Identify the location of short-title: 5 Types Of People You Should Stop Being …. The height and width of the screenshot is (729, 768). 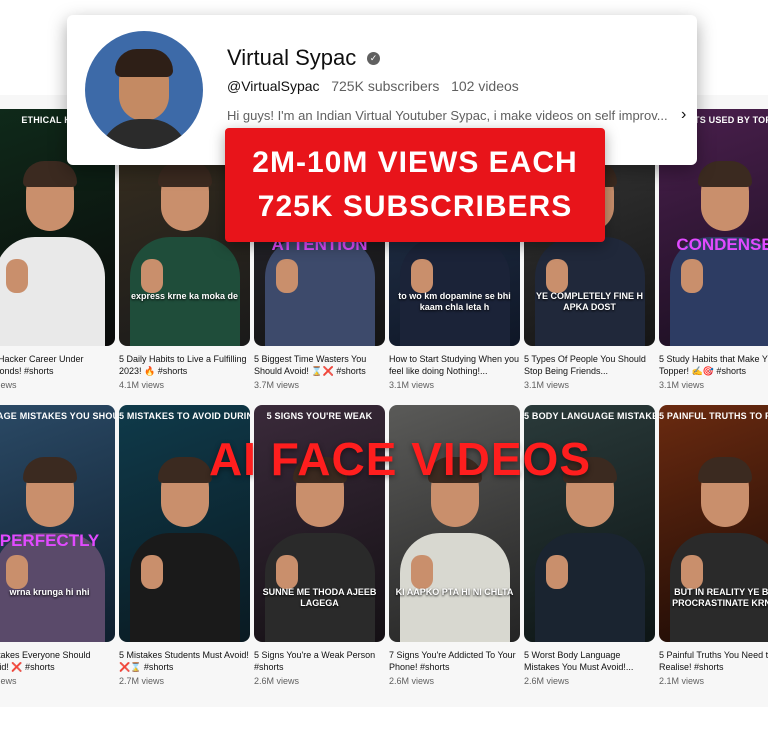
(589, 365).